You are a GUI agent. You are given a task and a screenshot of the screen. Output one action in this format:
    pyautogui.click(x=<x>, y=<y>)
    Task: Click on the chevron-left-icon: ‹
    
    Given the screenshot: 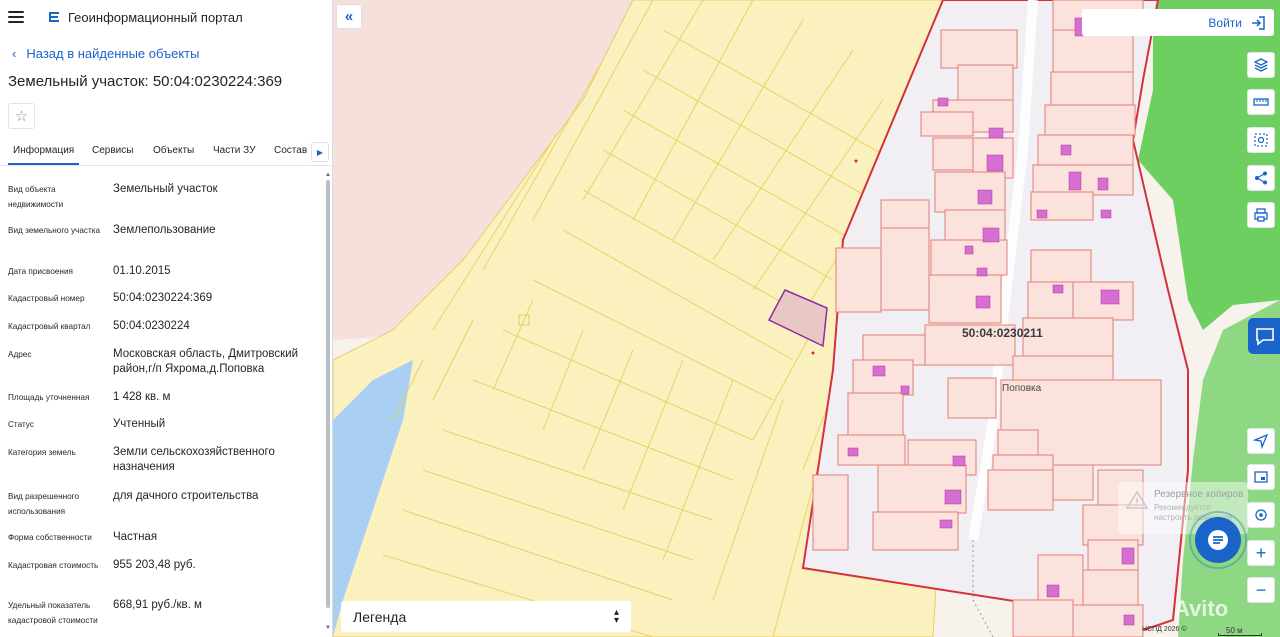 What is the action you would take?
    pyautogui.click(x=14, y=53)
    